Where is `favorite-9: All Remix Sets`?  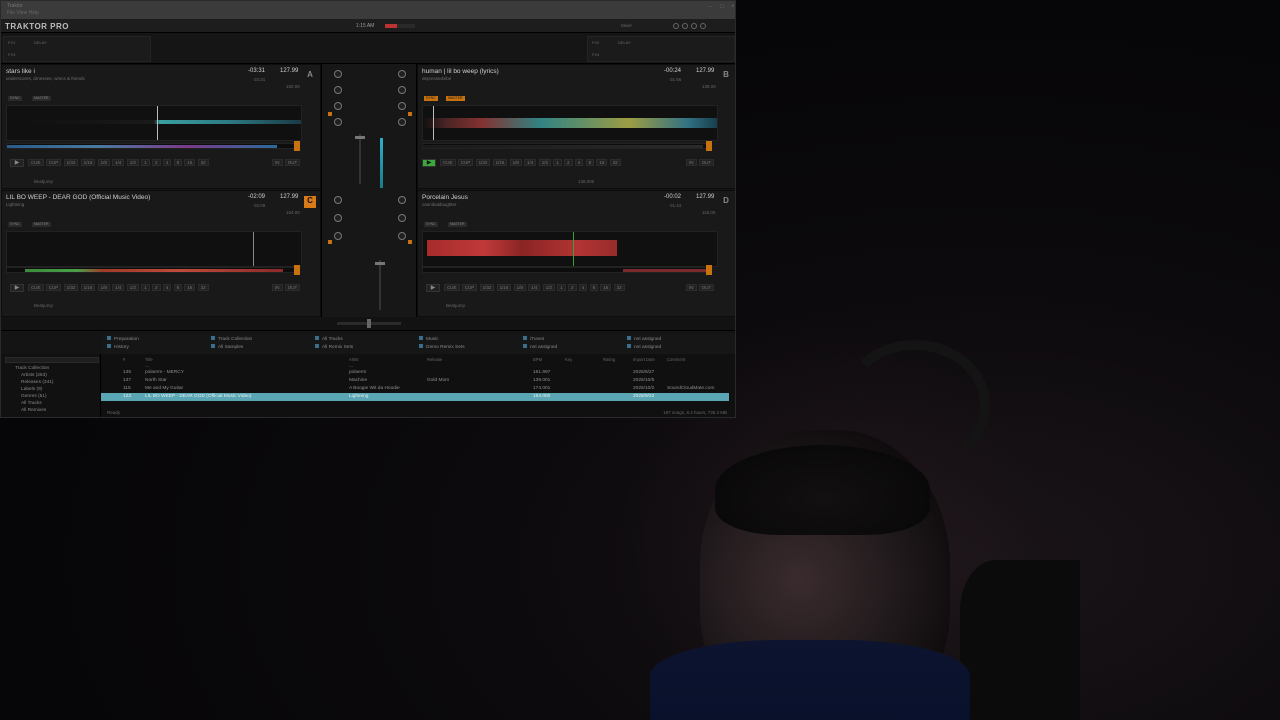 favorite-9: All Remix Sets is located at coordinates (334, 347).